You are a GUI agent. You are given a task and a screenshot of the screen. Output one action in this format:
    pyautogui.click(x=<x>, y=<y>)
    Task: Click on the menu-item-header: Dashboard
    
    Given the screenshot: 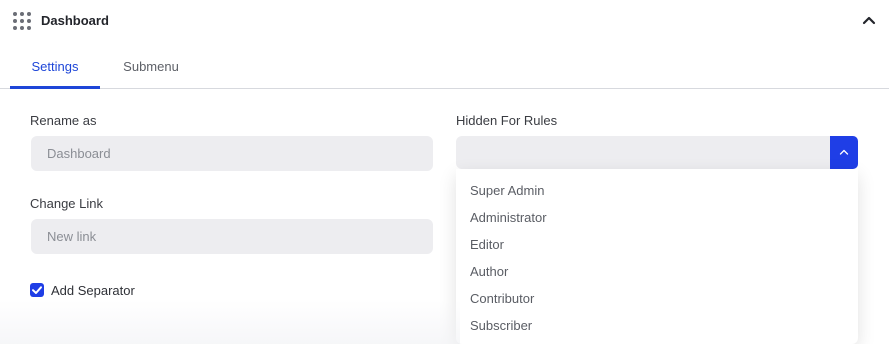 What is the action you would take?
    pyautogui.click(x=444, y=22)
    